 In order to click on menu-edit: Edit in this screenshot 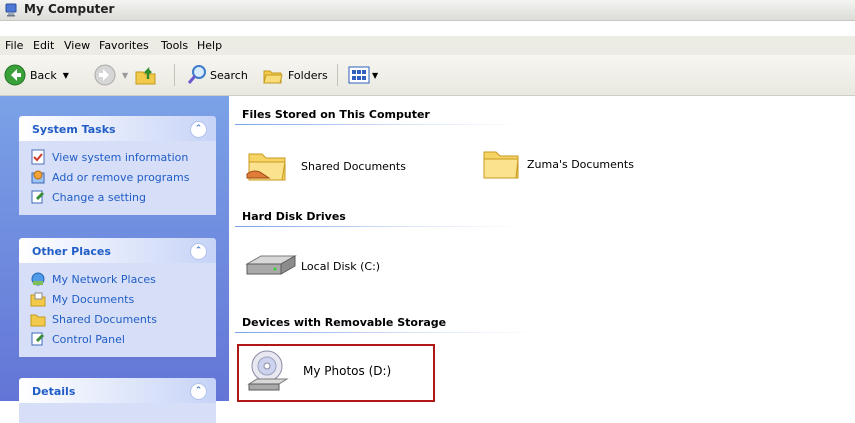, I will do `click(43, 45)`.